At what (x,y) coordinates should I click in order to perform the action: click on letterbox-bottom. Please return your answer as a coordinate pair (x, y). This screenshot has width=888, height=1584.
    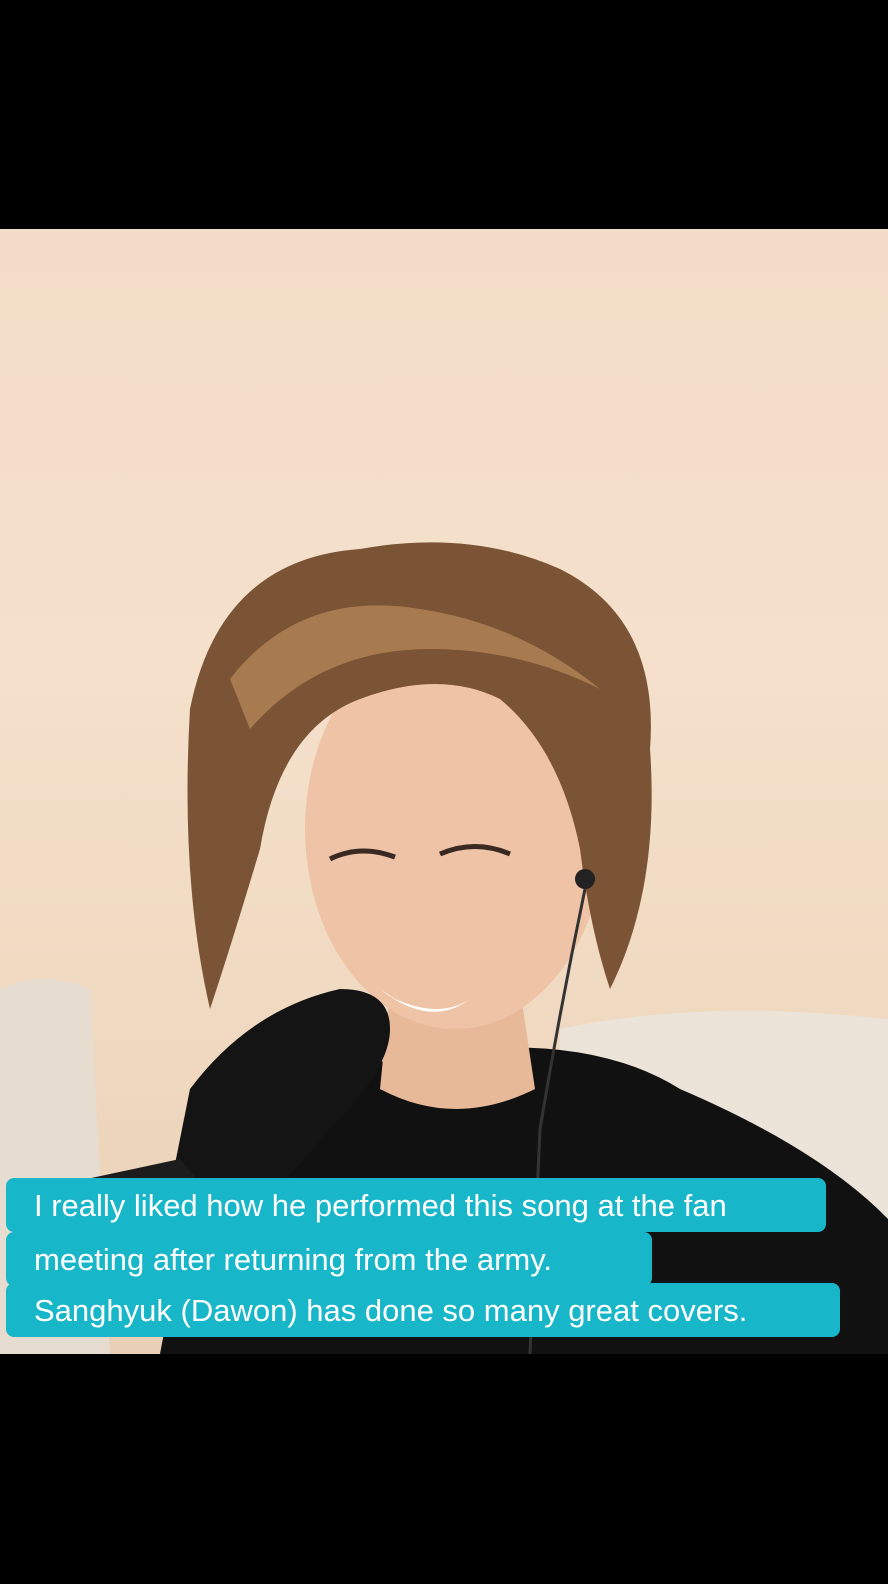
    Looking at the image, I should click on (444, 1469).